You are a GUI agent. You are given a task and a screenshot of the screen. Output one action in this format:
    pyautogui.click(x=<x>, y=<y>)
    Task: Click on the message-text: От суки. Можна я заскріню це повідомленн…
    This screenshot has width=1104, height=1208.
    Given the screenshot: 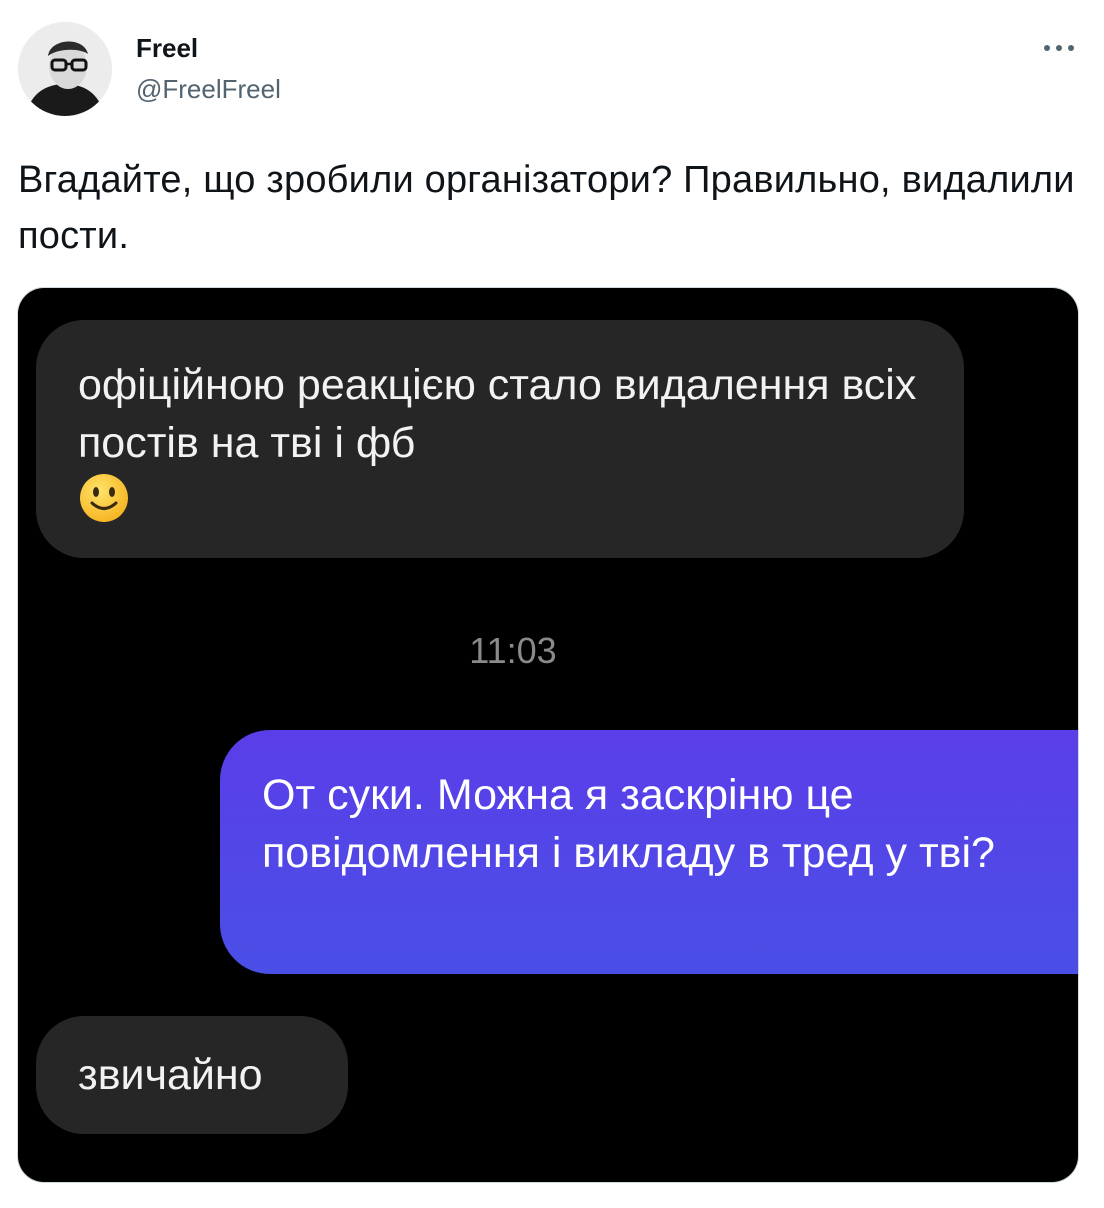 What is the action you would take?
    pyautogui.click(x=628, y=824)
    